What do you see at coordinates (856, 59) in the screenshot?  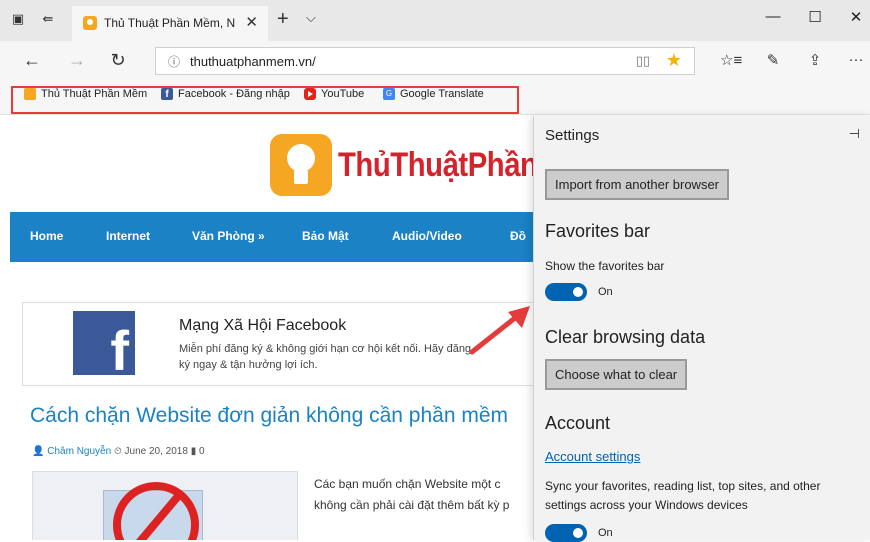 I see `more-icon: ···` at bounding box center [856, 59].